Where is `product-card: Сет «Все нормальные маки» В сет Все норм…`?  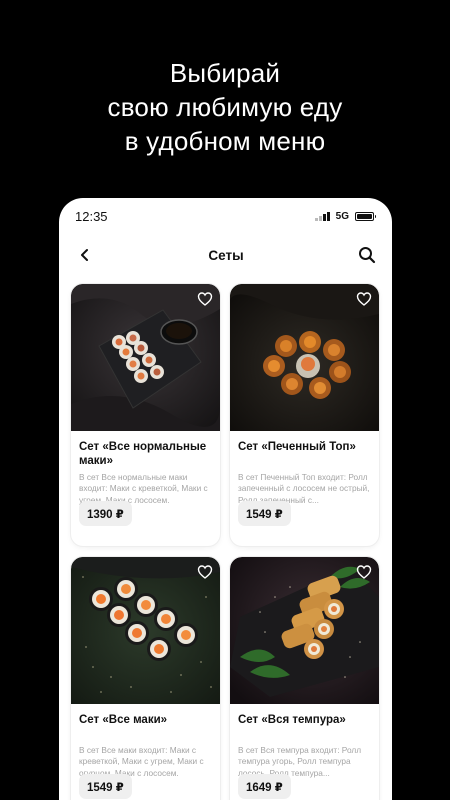
product-card: Сет «Все нормальные маки» В сет Все норм… is located at coordinates (145, 415).